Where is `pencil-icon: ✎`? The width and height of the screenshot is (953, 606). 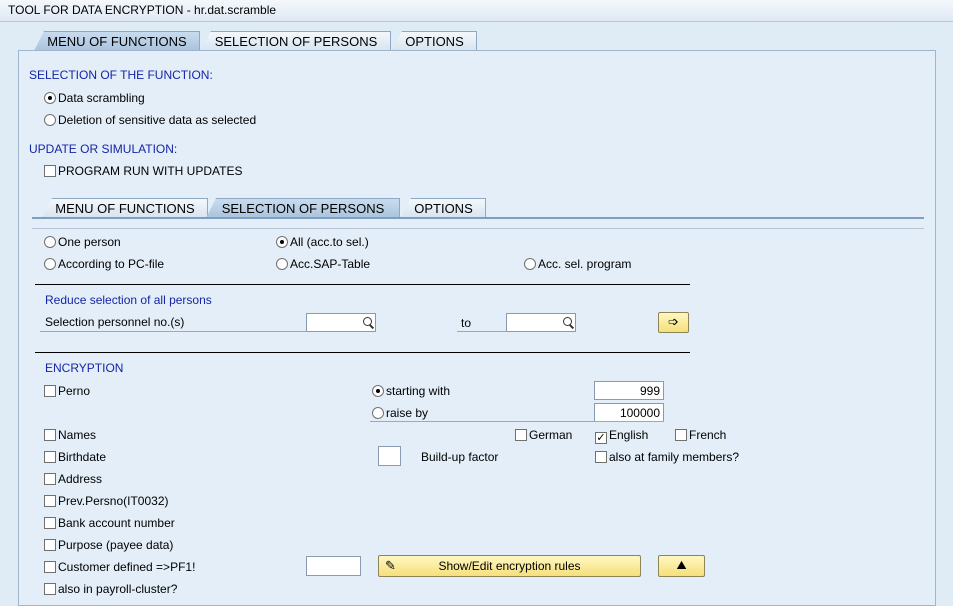
pencil-icon: ✎ is located at coordinates (390, 565).